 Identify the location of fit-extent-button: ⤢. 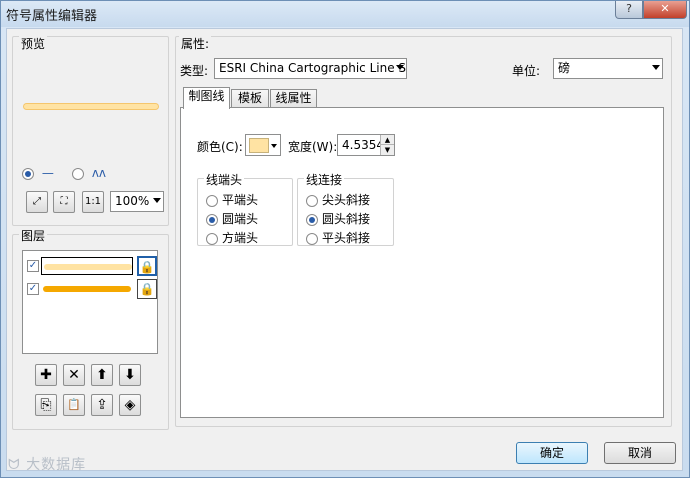
(37, 202).